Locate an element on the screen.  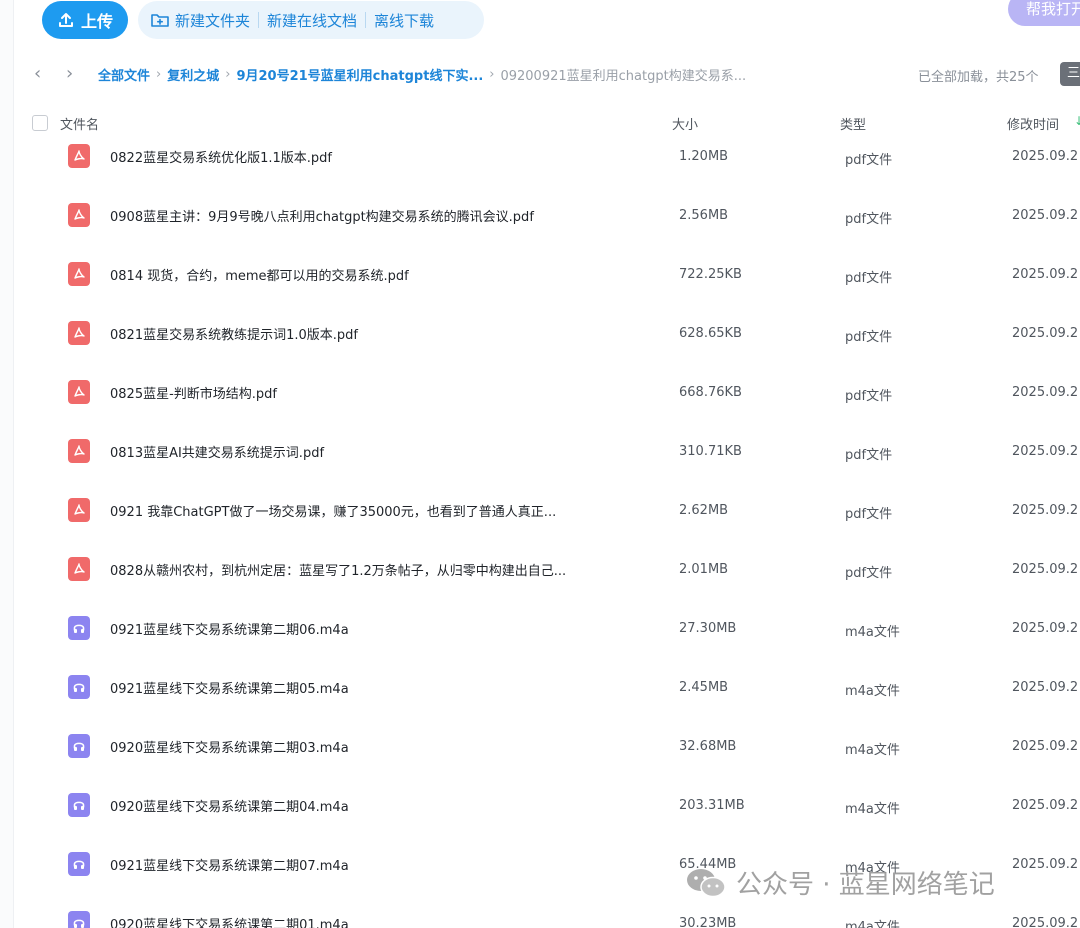
file-size: 1.20MB is located at coordinates (704, 156).